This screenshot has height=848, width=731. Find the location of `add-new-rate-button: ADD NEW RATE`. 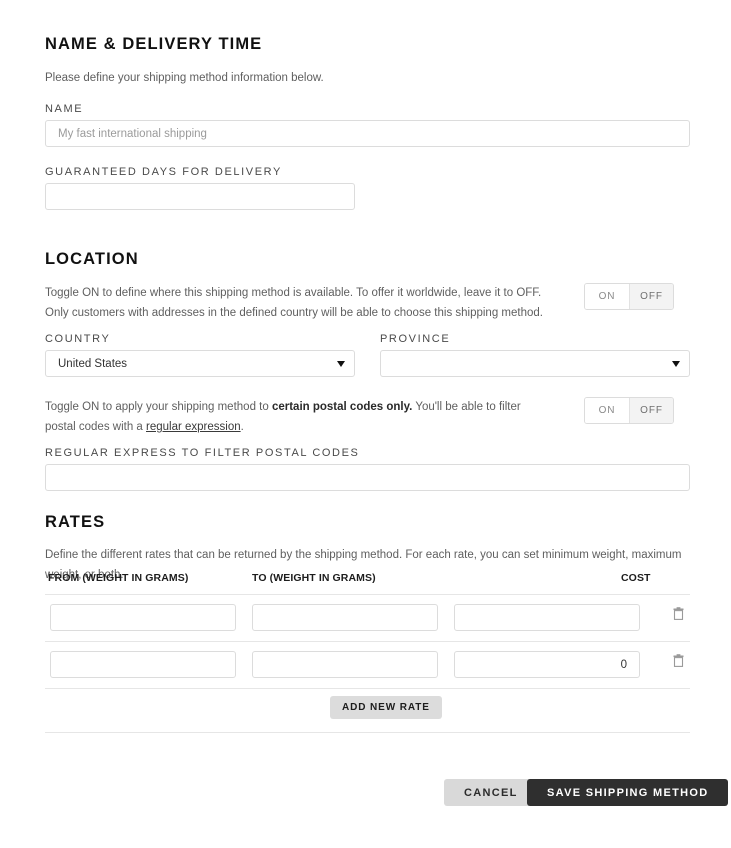

add-new-rate-button: ADD NEW RATE is located at coordinates (386, 707).